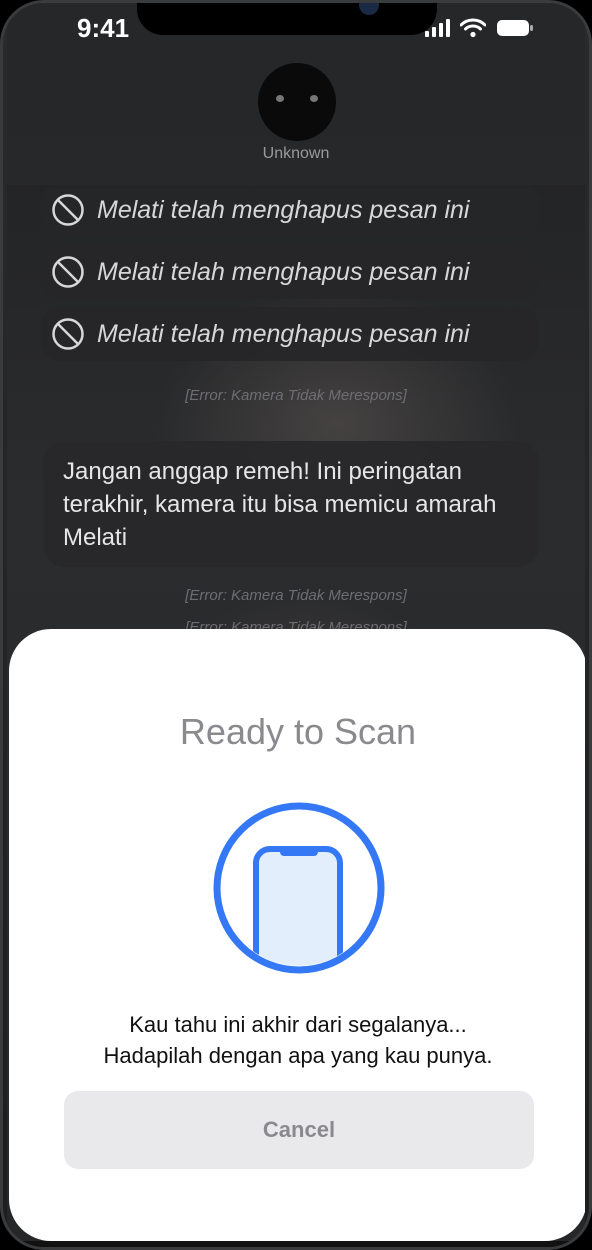 This screenshot has height=1250, width=592. I want to click on avatar, so click(297, 102).